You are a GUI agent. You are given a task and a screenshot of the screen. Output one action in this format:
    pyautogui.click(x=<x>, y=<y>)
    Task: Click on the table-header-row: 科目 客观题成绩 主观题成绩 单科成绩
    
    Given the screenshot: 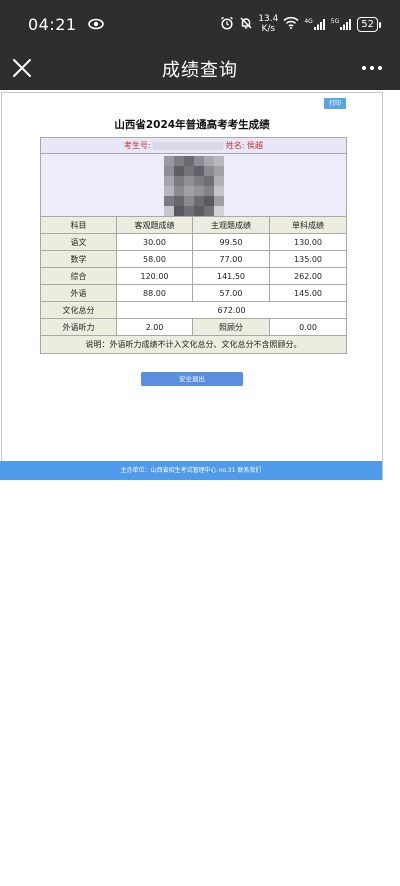 What is the action you would take?
    pyautogui.click(x=194, y=225)
    